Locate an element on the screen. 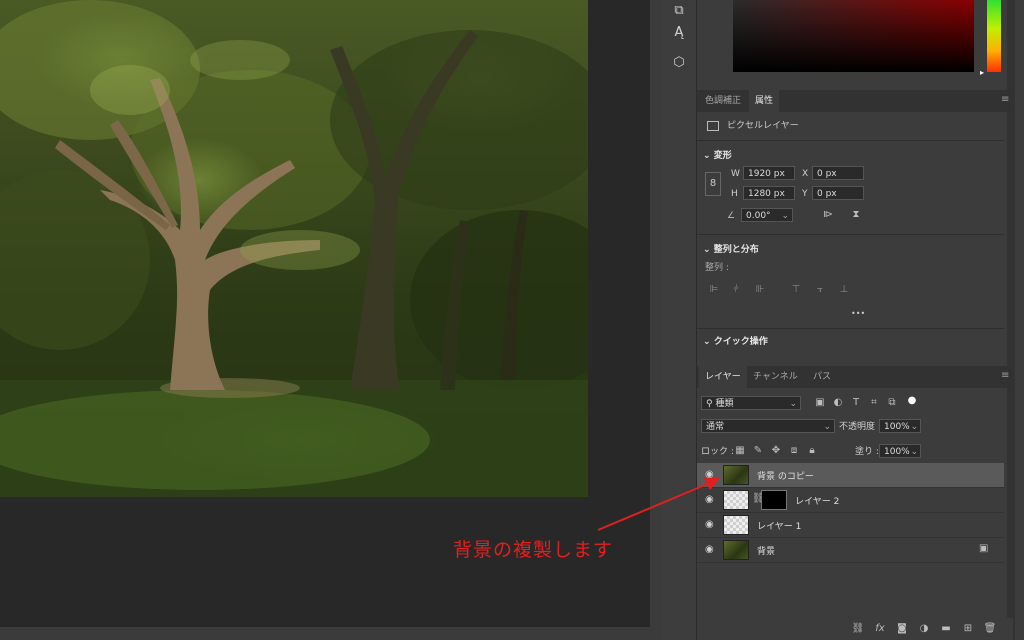 The height and width of the screenshot is (640, 1024). tab-properties: 属性 is located at coordinates (764, 101).